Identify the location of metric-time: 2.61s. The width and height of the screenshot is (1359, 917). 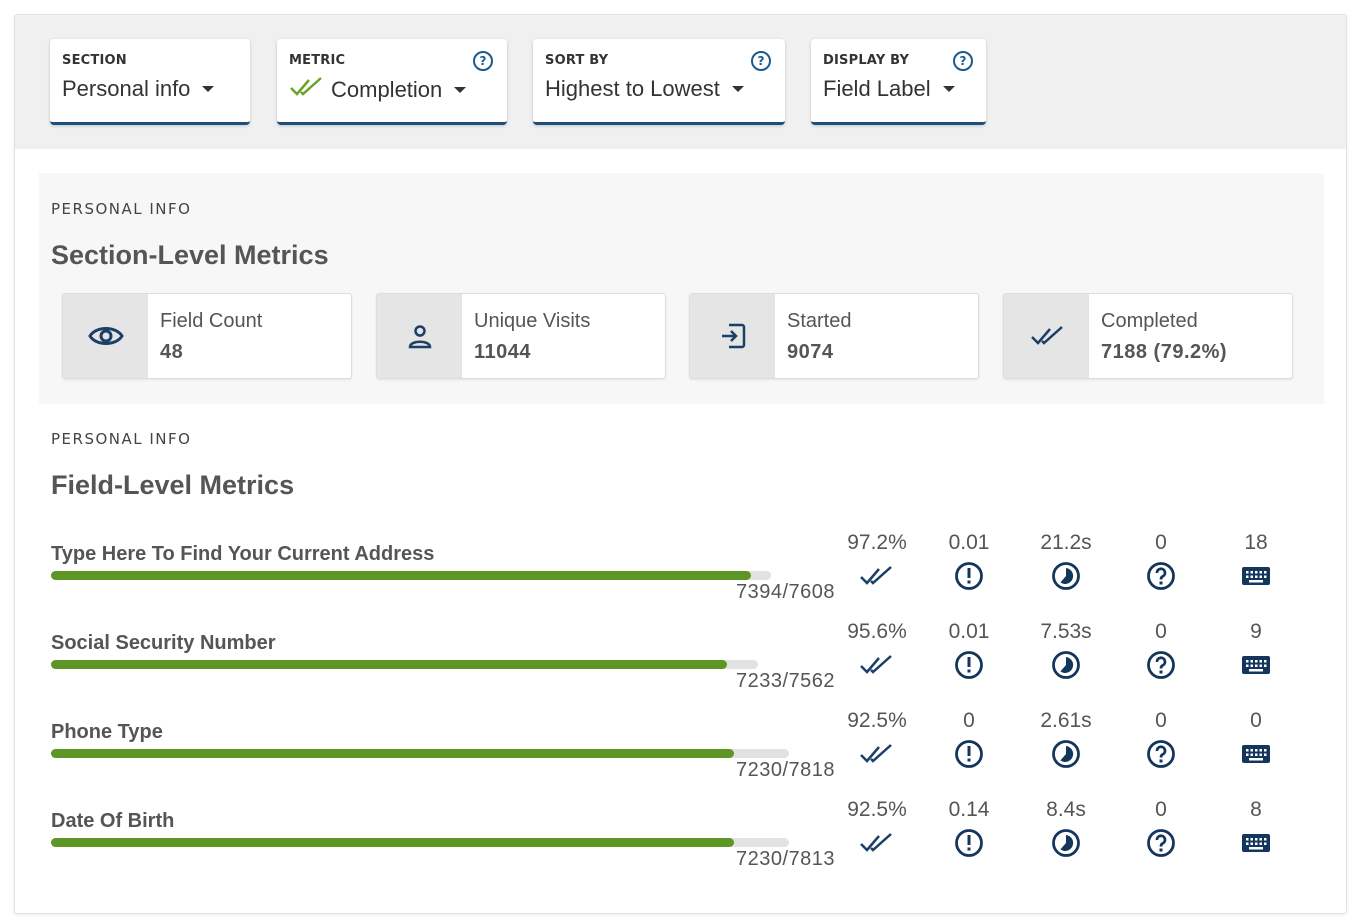
(1066, 740).